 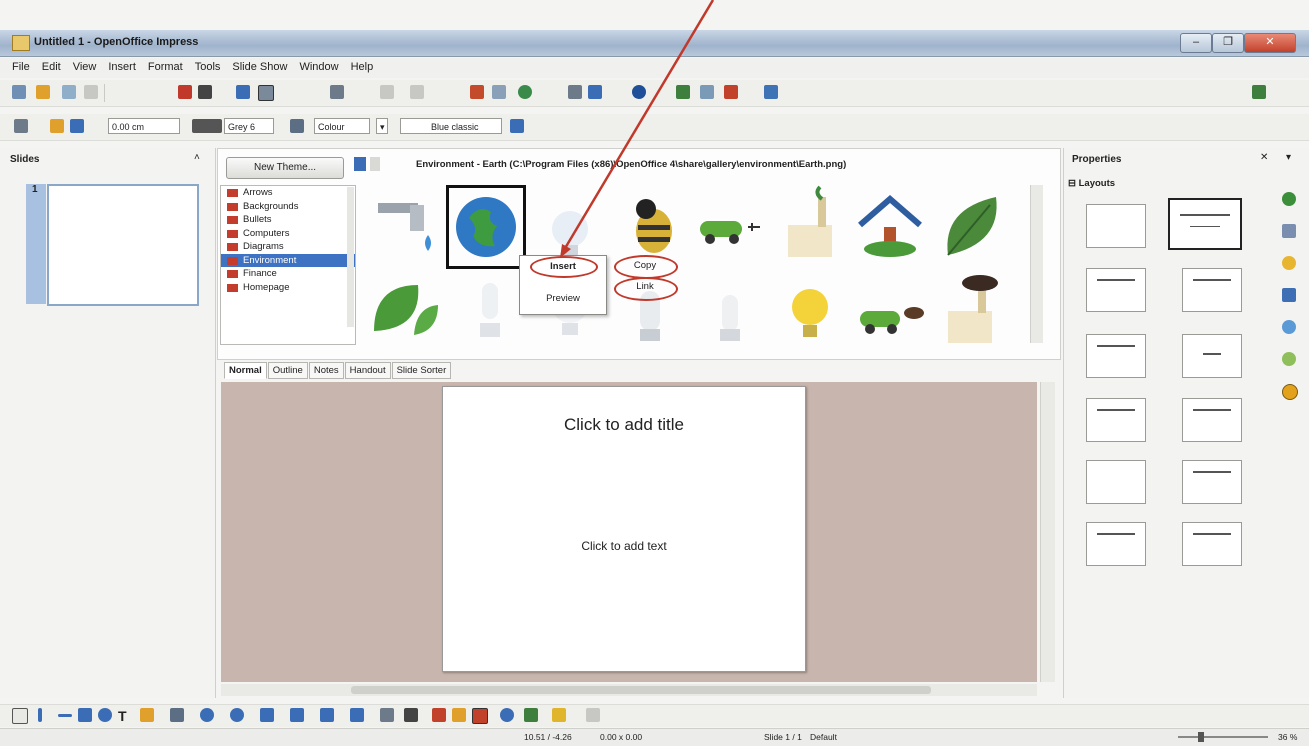 What do you see at coordinates (563, 299) in the screenshot?
I see `preview-menu-item: Preview` at bounding box center [563, 299].